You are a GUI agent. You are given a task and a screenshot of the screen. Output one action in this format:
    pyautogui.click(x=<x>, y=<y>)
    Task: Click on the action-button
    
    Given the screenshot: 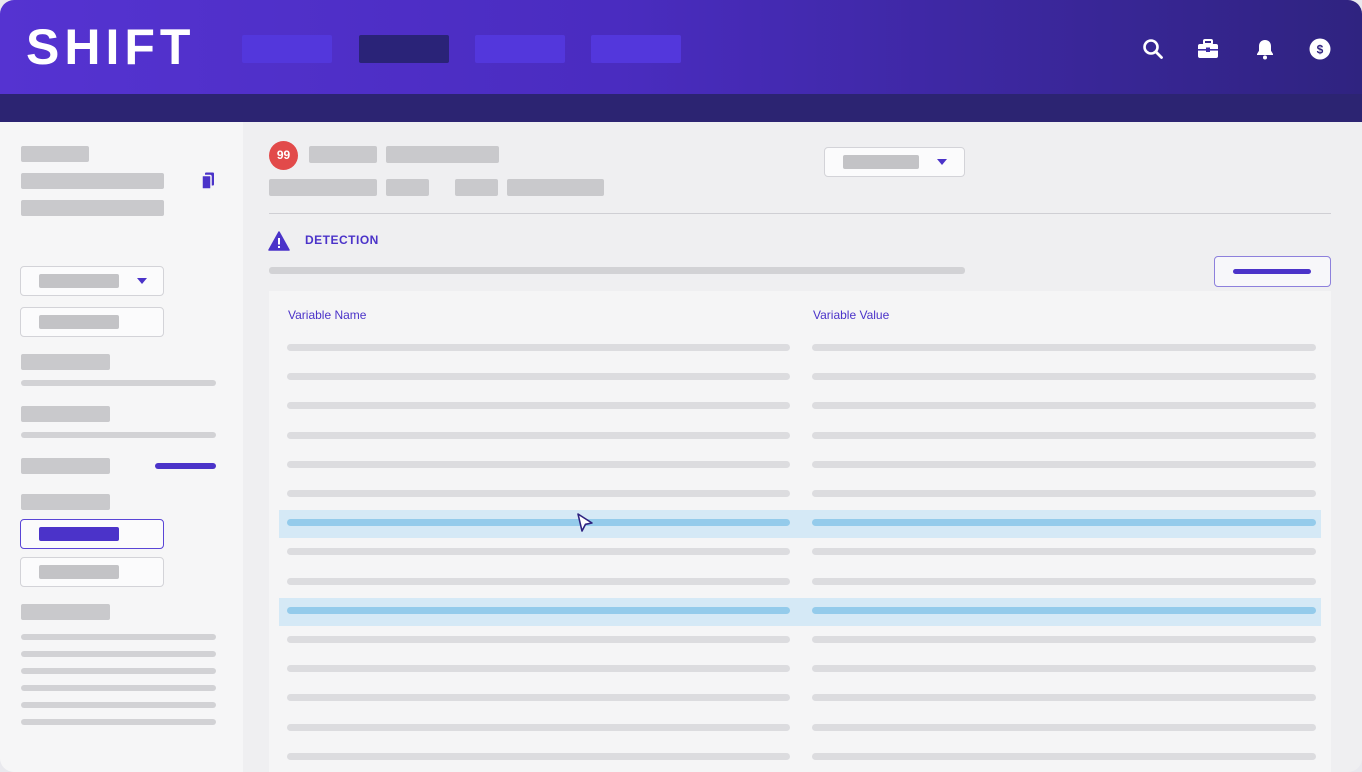 What is the action you would take?
    pyautogui.click(x=1272, y=271)
    